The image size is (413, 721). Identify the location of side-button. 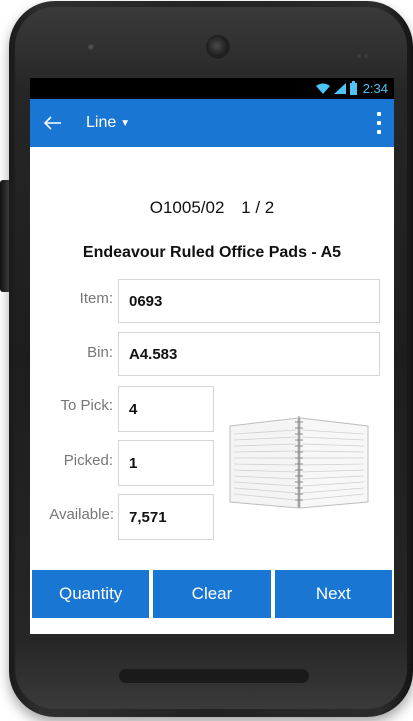
(4, 236).